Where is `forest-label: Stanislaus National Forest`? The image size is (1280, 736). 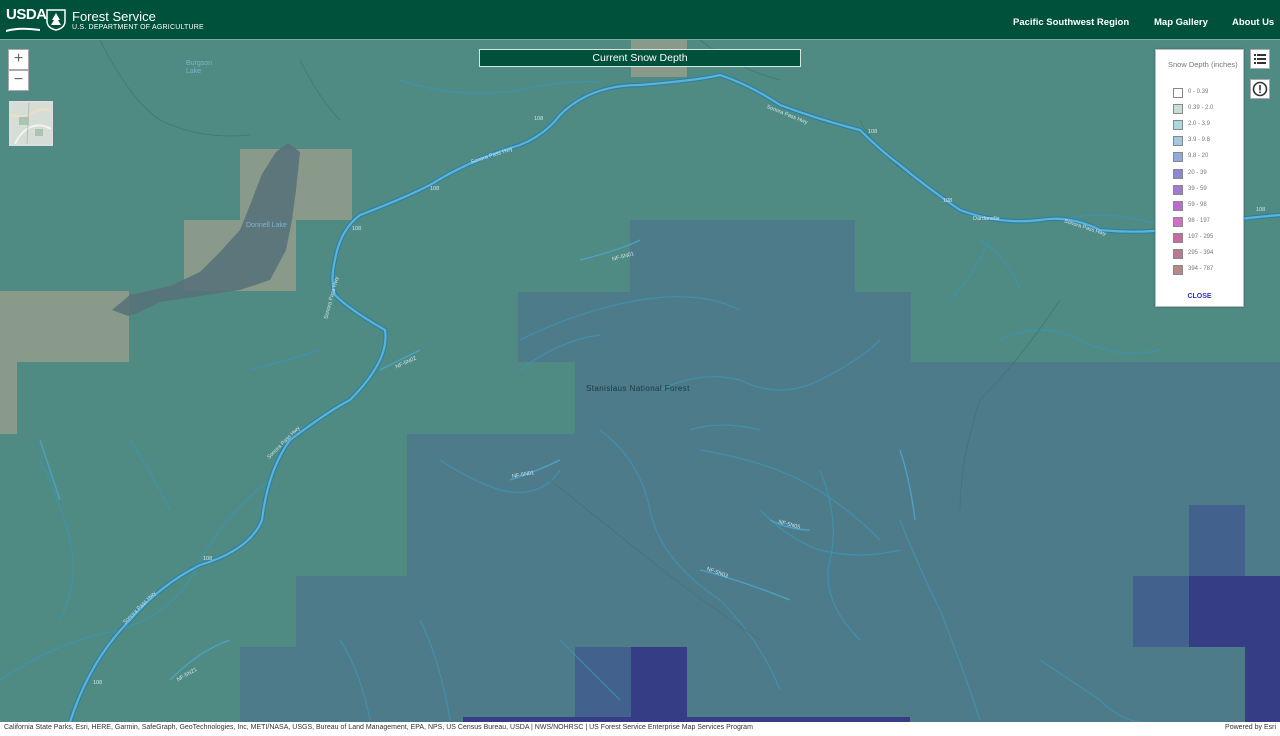 forest-label: Stanislaus National Forest is located at coordinates (638, 388).